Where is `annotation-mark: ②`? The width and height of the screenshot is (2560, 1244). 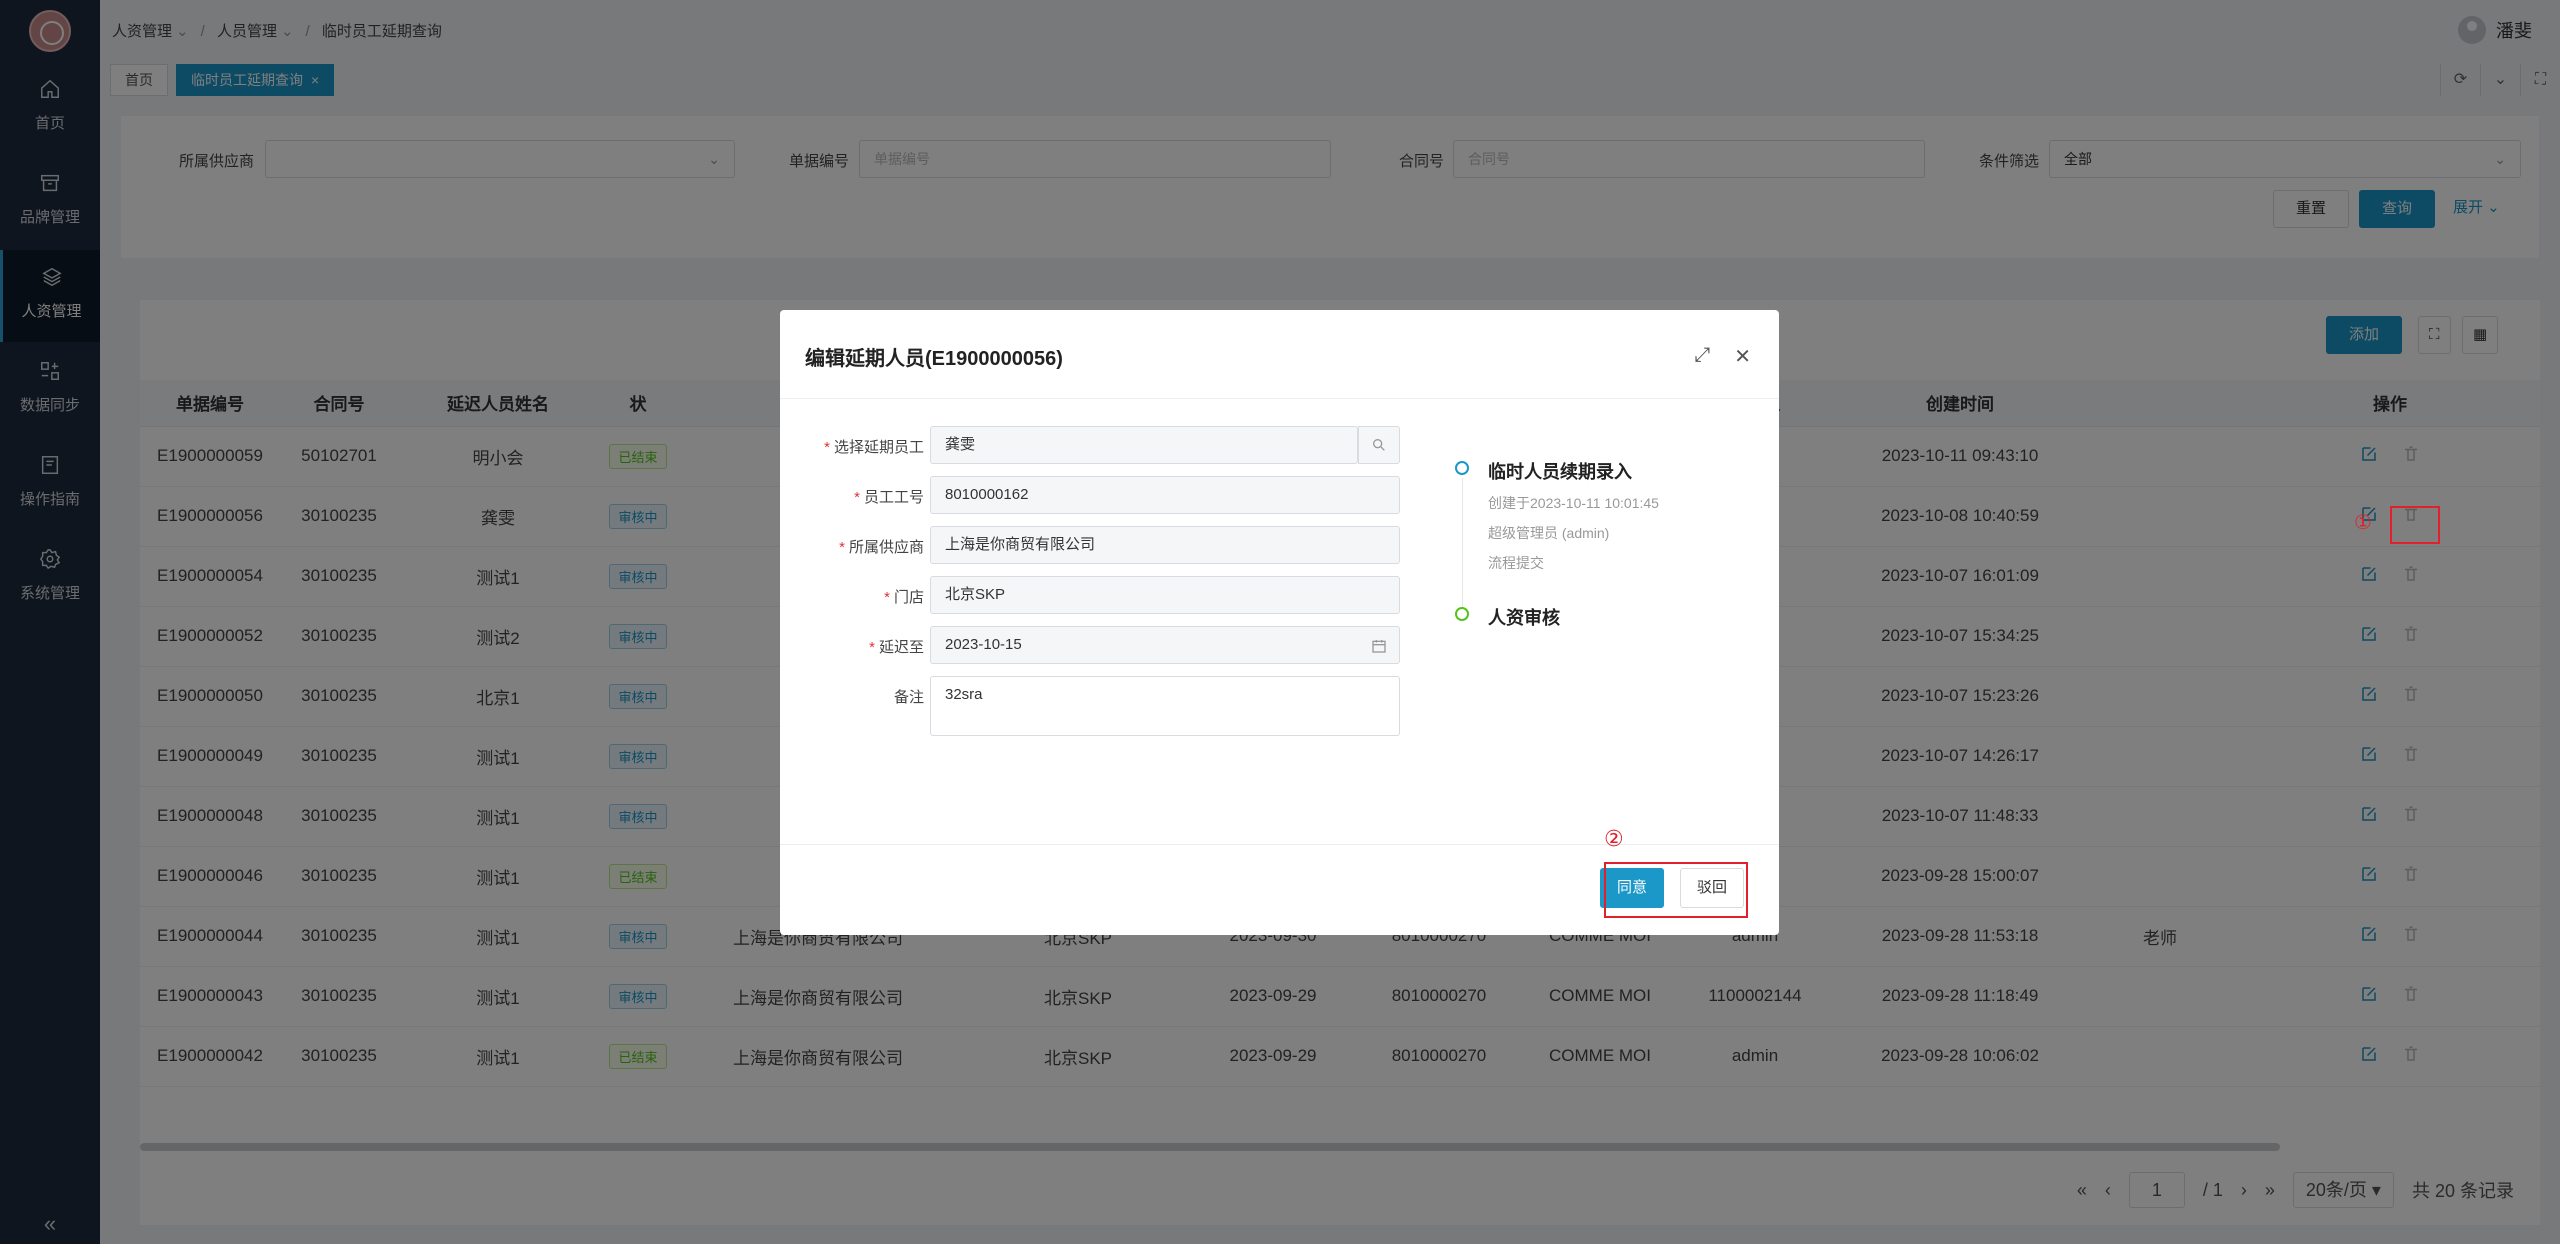
annotation-mark: ② is located at coordinates (1614, 838).